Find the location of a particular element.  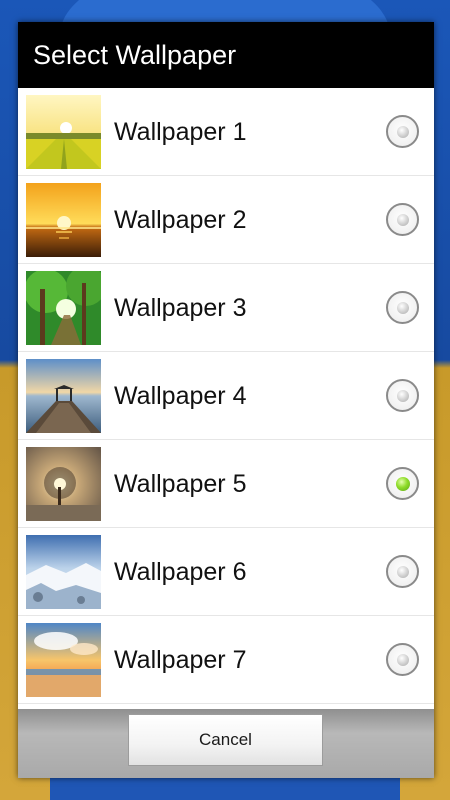

background-strip is located at coordinates (225, 789).